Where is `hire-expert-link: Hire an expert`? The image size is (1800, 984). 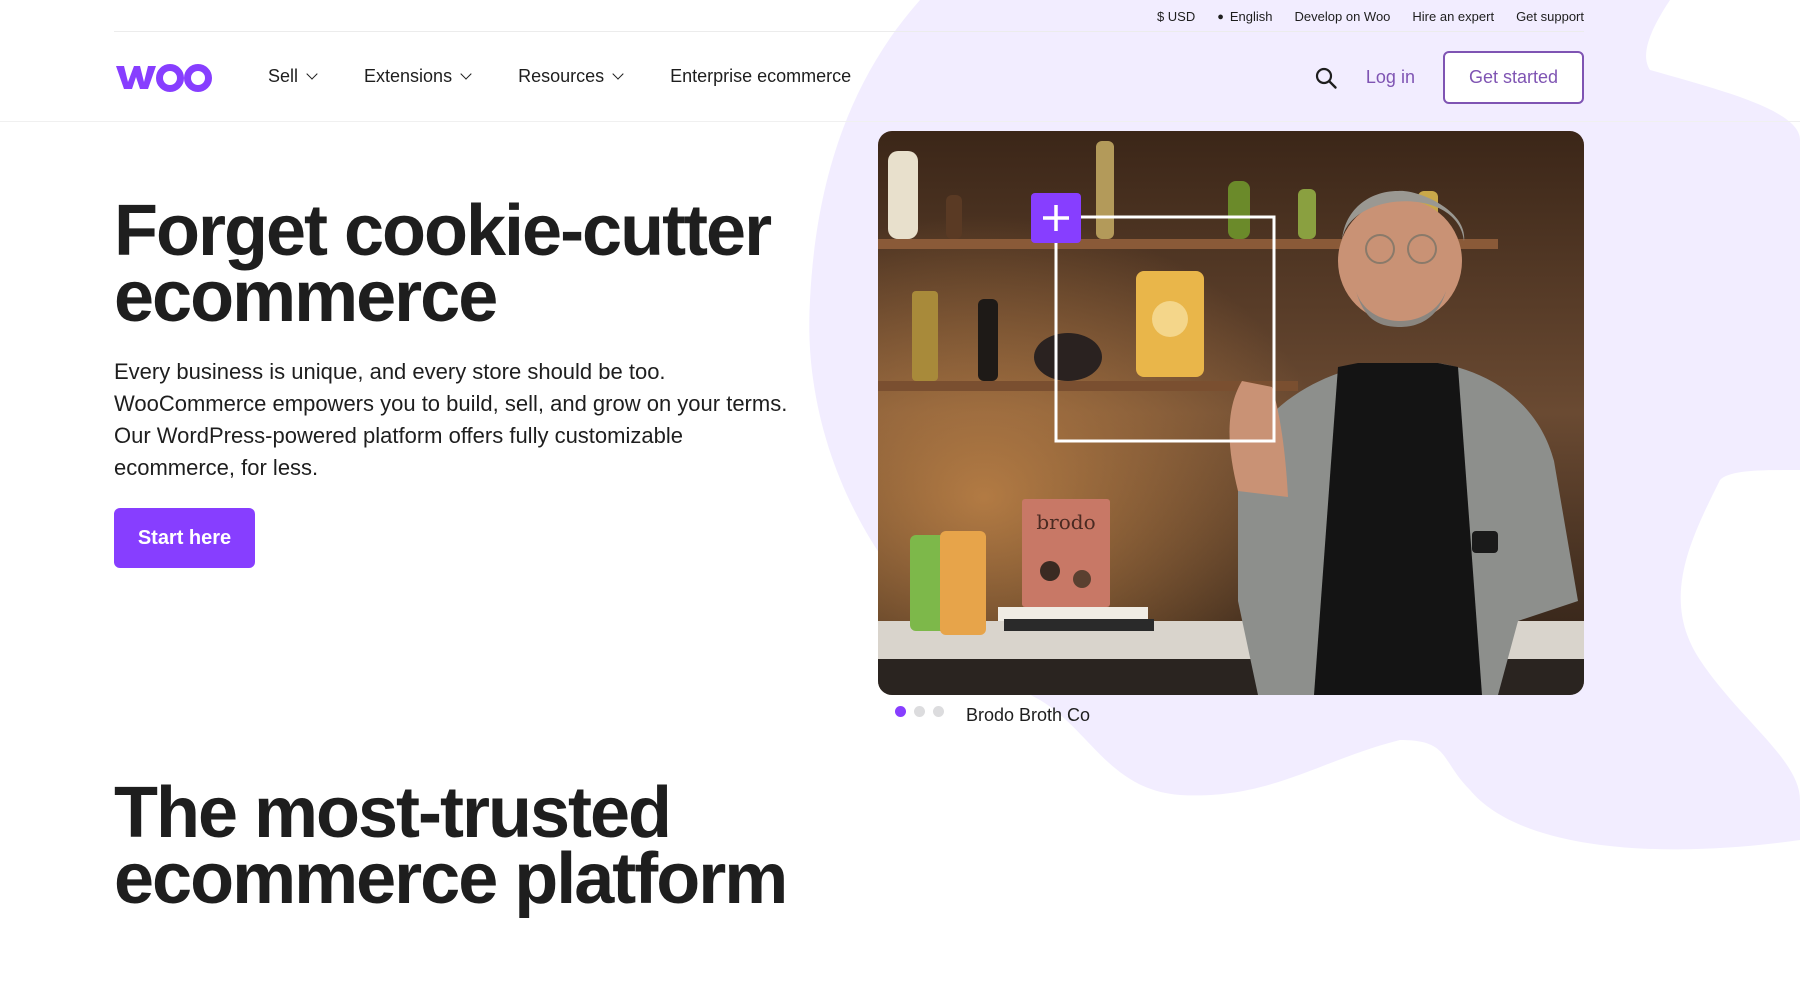 hire-expert-link: Hire an expert is located at coordinates (1453, 16).